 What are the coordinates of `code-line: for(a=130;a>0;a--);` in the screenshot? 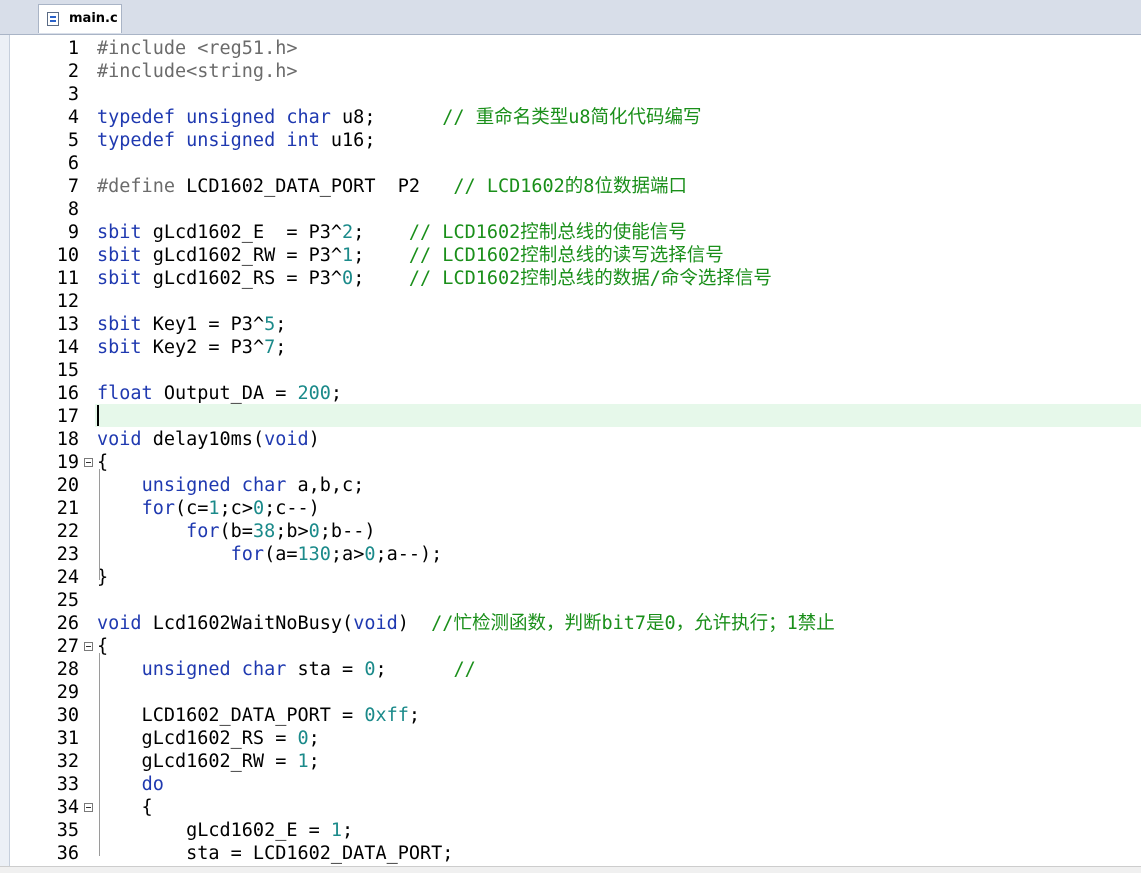 It's located at (270, 554).